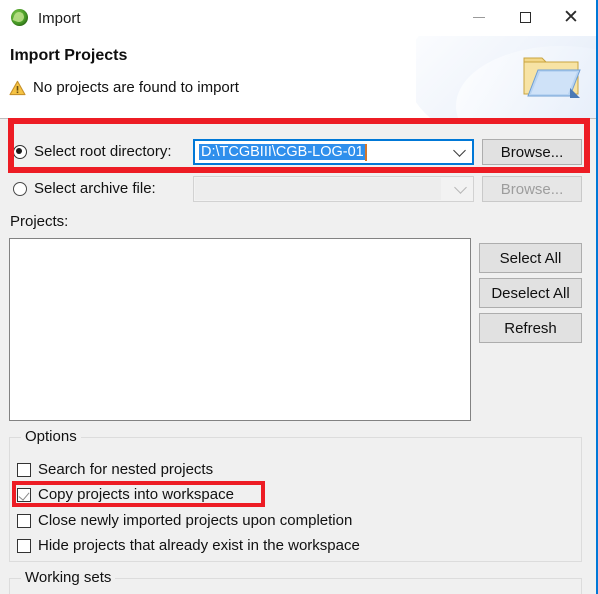  What do you see at coordinates (550, 77) in the screenshot?
I see `folder-import-icon` at bounding box center [550, 77].